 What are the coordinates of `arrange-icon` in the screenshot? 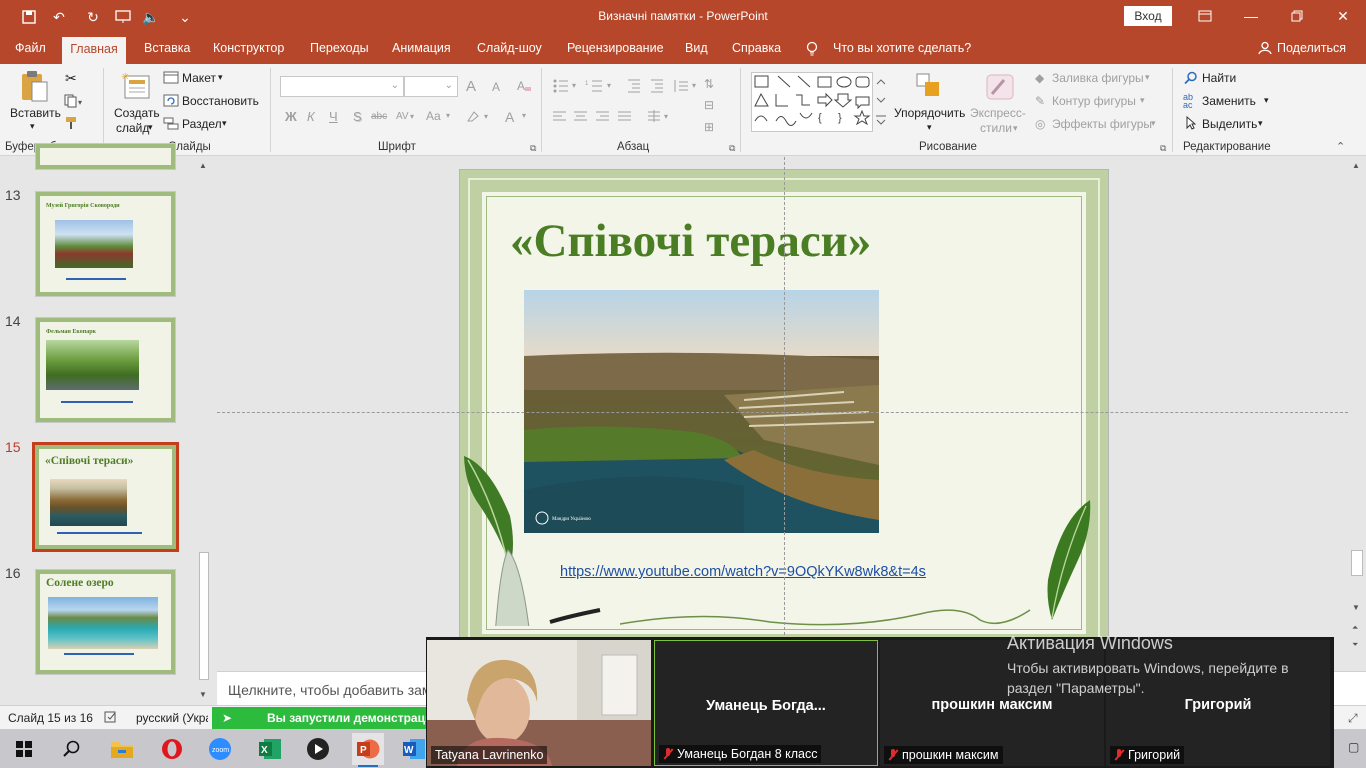 It's located at (929, 86).